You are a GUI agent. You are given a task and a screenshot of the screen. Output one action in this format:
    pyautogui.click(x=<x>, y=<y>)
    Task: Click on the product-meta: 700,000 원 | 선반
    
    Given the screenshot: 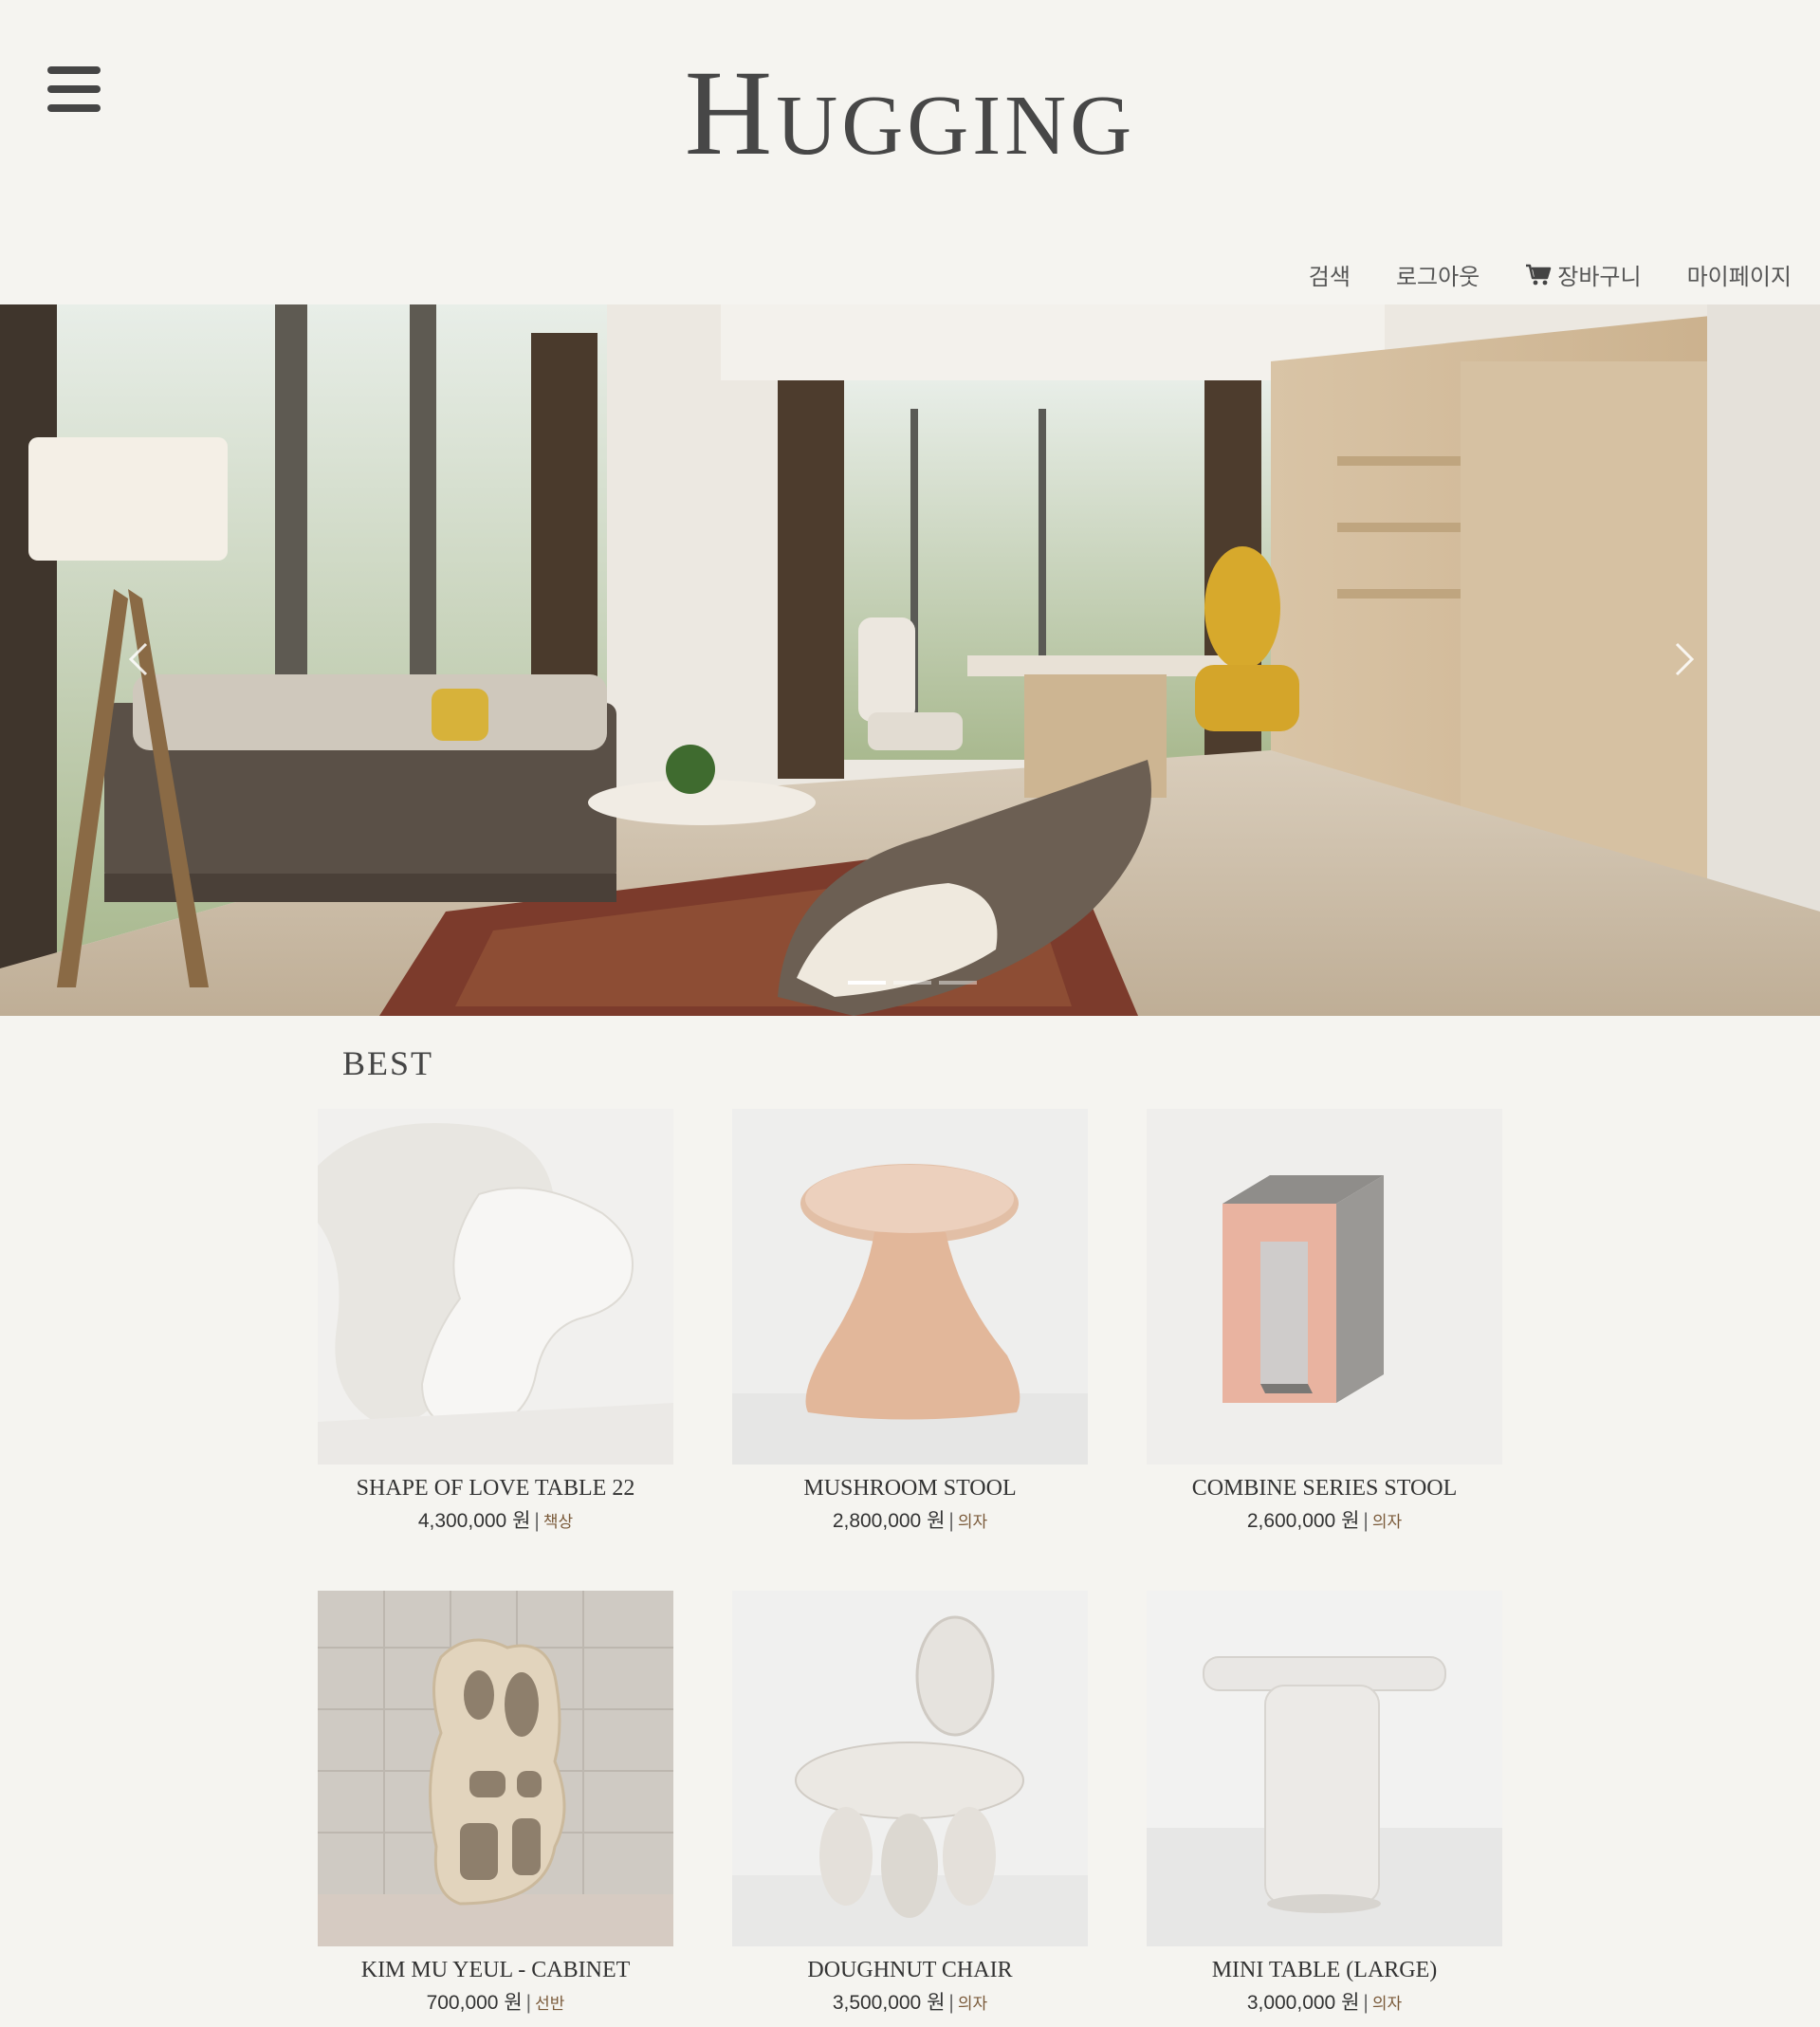 What is the action you would take?
    pyautogui.click(x=495, y=2003)
    